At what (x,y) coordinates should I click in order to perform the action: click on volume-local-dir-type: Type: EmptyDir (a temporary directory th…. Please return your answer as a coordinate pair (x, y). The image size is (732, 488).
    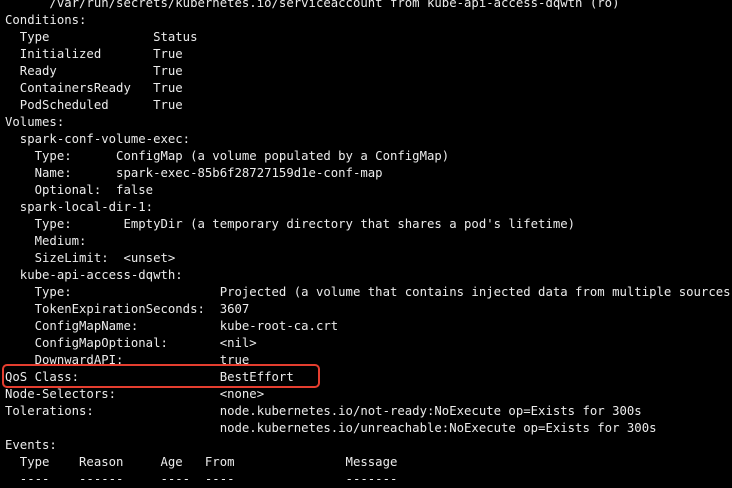
    Looking at the image, I should click on (290, 224).